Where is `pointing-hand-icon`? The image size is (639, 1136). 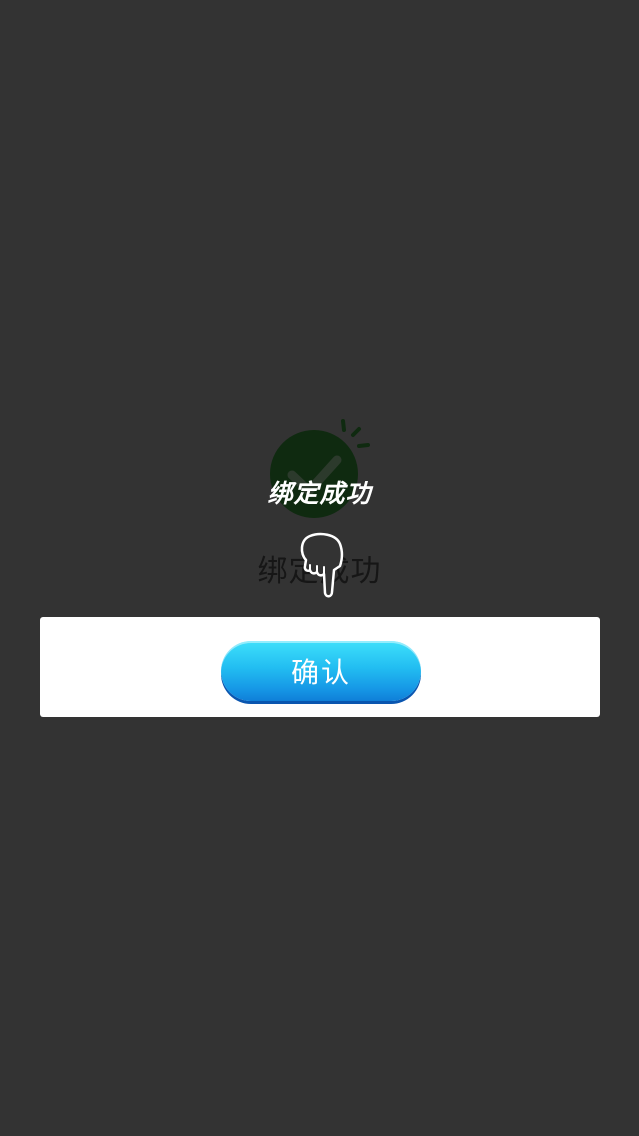
pointing-hand-icon is located at coordinates (322, 565).